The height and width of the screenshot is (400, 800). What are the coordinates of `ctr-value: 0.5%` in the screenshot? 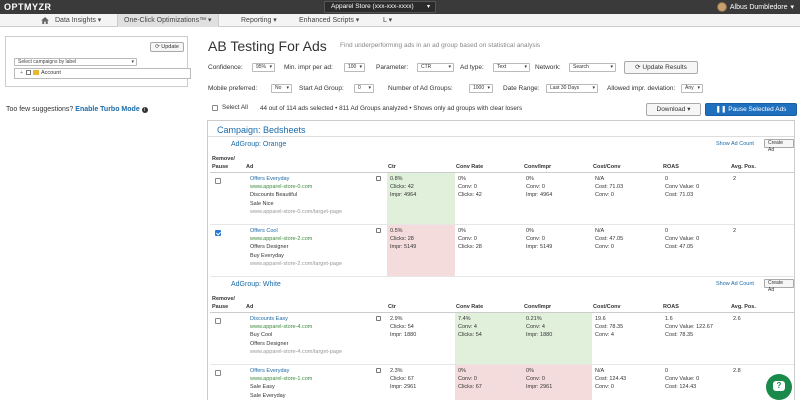 It's located at (396, 231).